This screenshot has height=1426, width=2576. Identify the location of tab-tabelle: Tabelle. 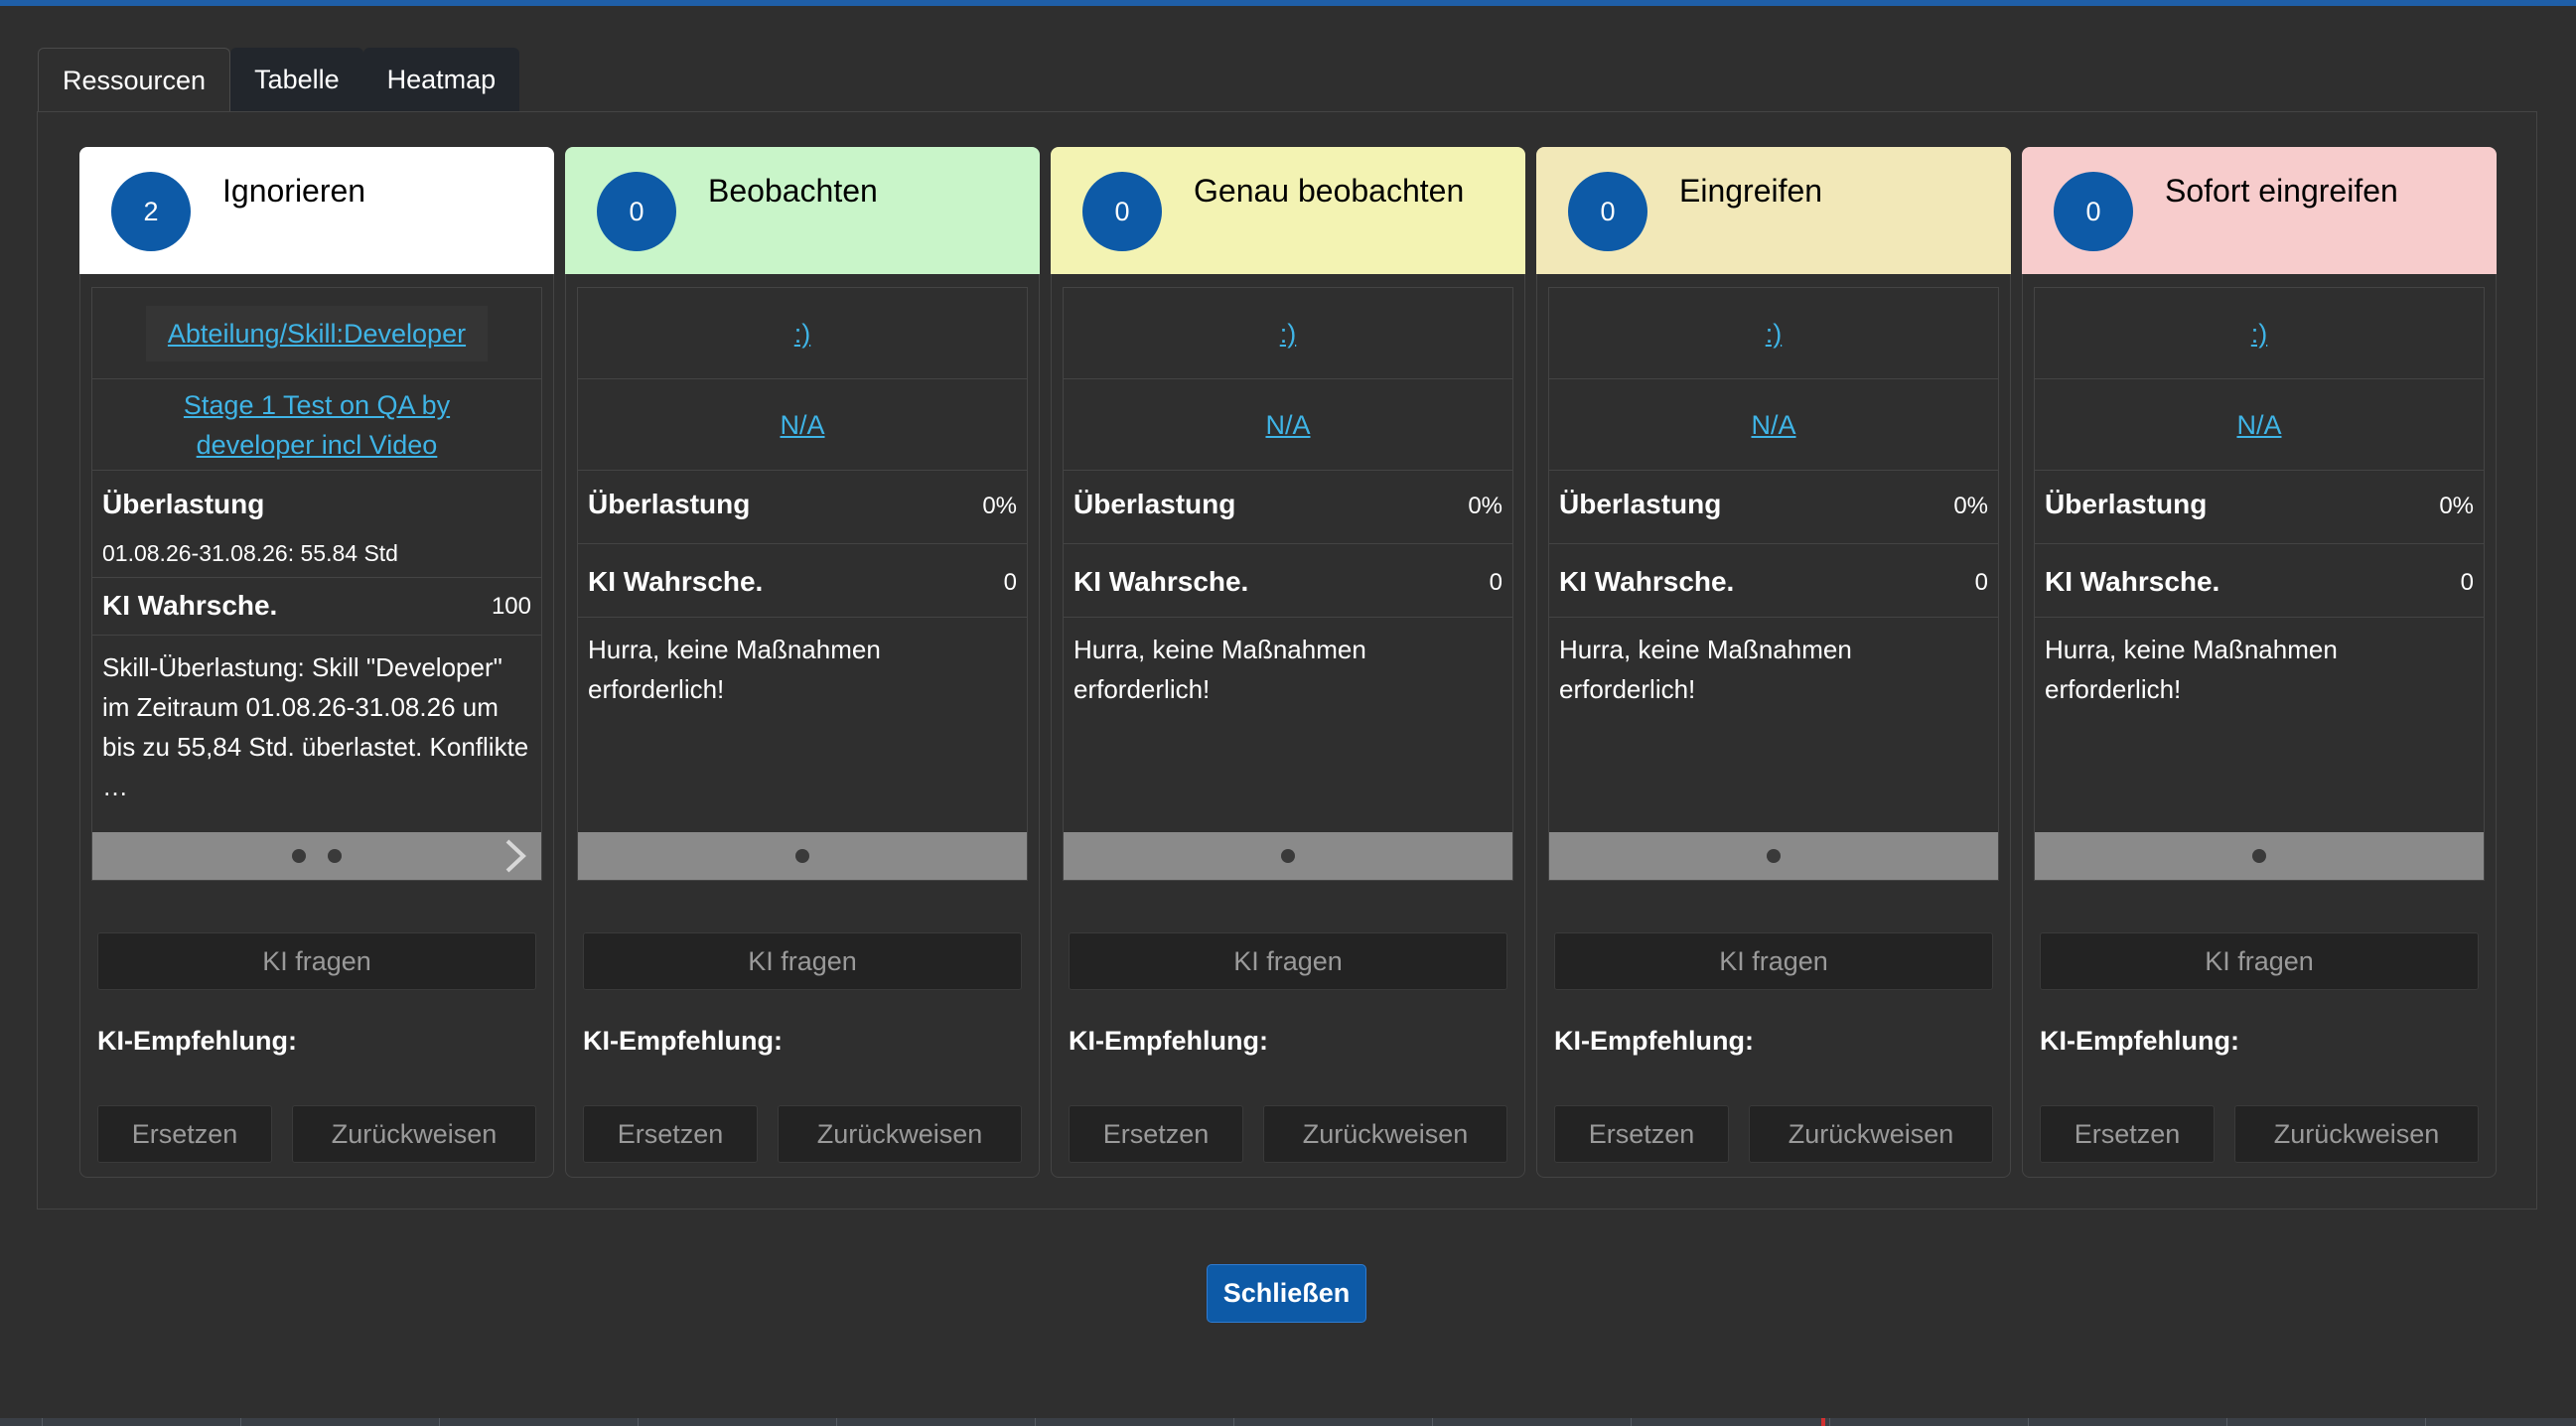
(297, 79).